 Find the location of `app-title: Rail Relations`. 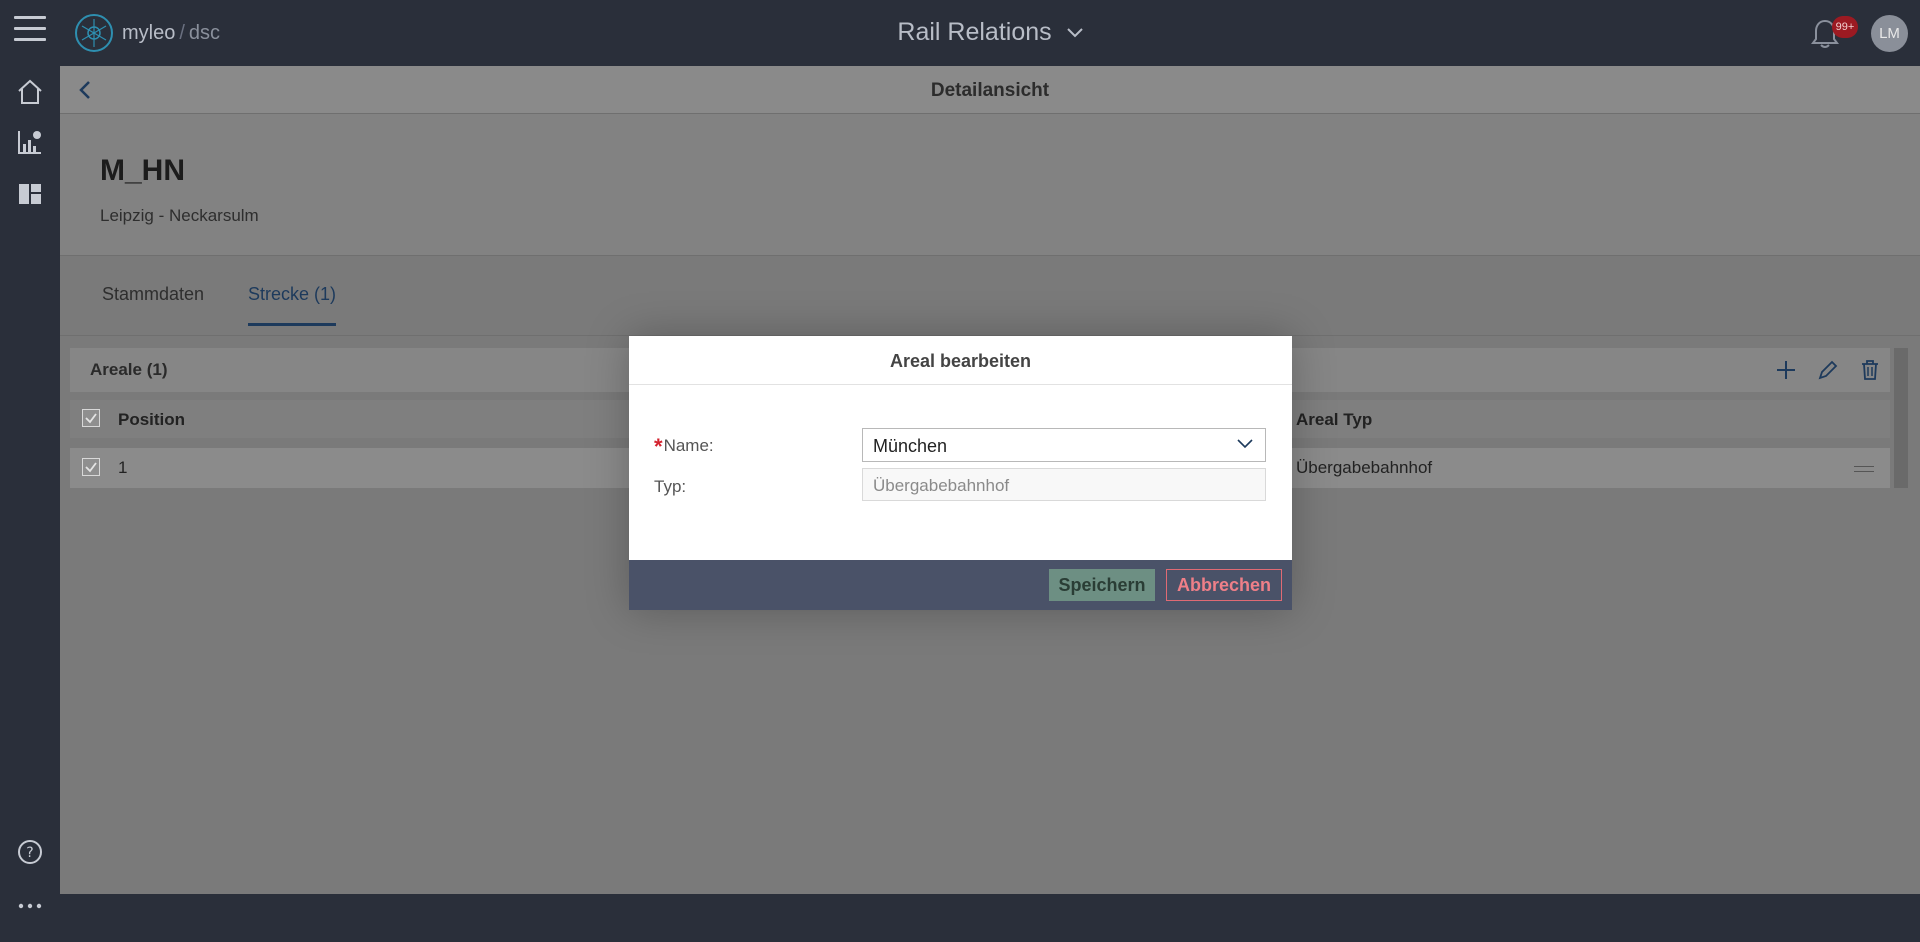

app-title: Rail Relations is located at coordinates (974, 32).